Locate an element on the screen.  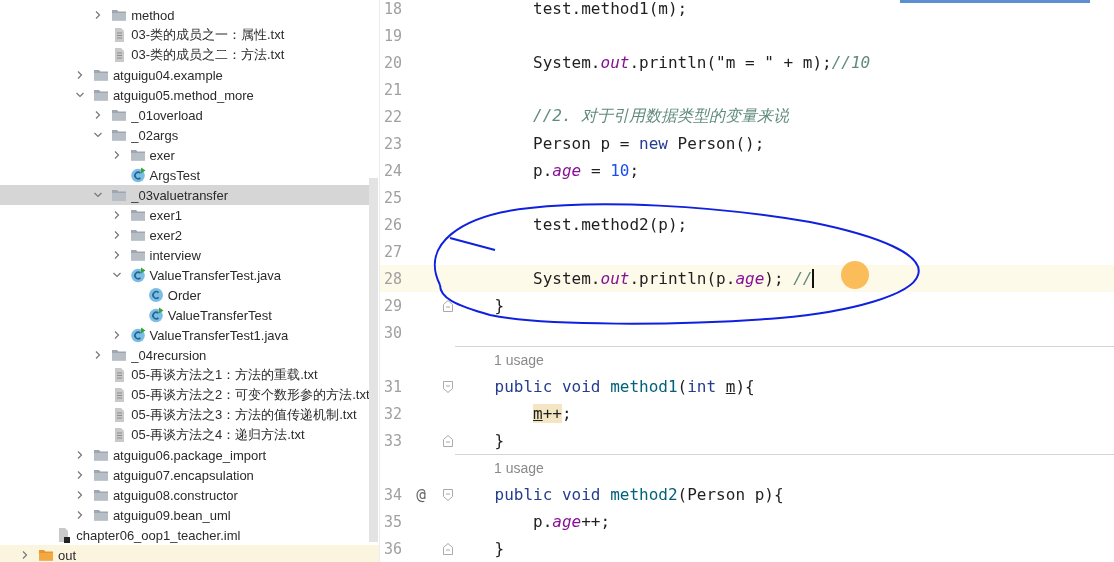
tree-label: atguigu05.method_more is located at coordinates (183, 95).